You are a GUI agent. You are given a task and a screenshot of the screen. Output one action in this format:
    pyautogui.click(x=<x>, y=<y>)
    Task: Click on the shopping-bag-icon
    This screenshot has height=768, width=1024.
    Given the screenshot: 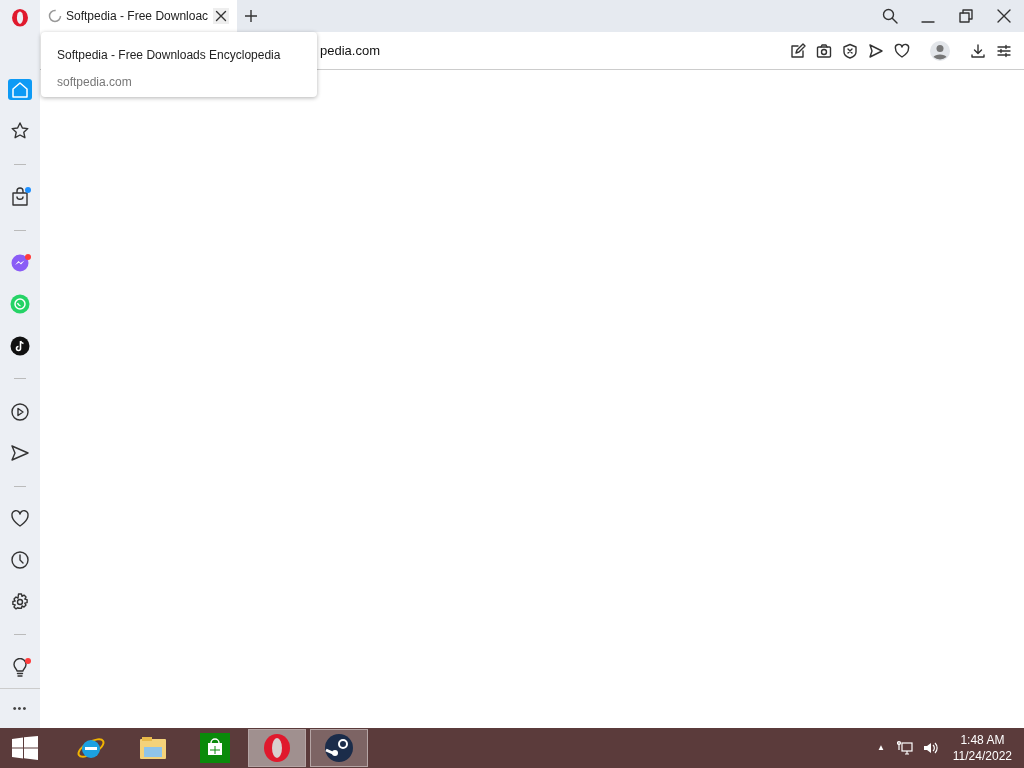 What is the action you would take?
    pyautogui.click(x=20, y=197)
    